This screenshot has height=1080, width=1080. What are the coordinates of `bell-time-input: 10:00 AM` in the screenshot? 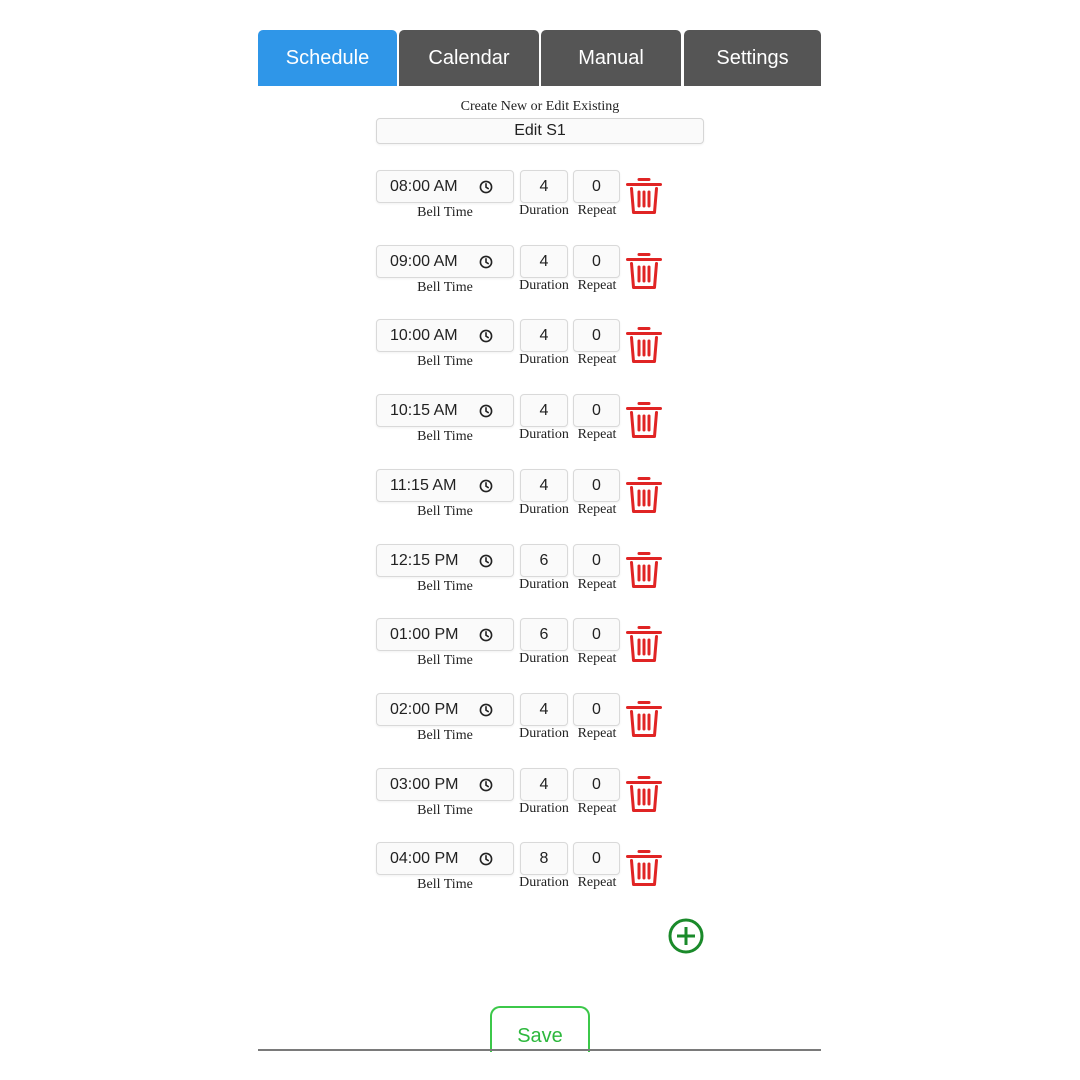 It's located at (445, 335).